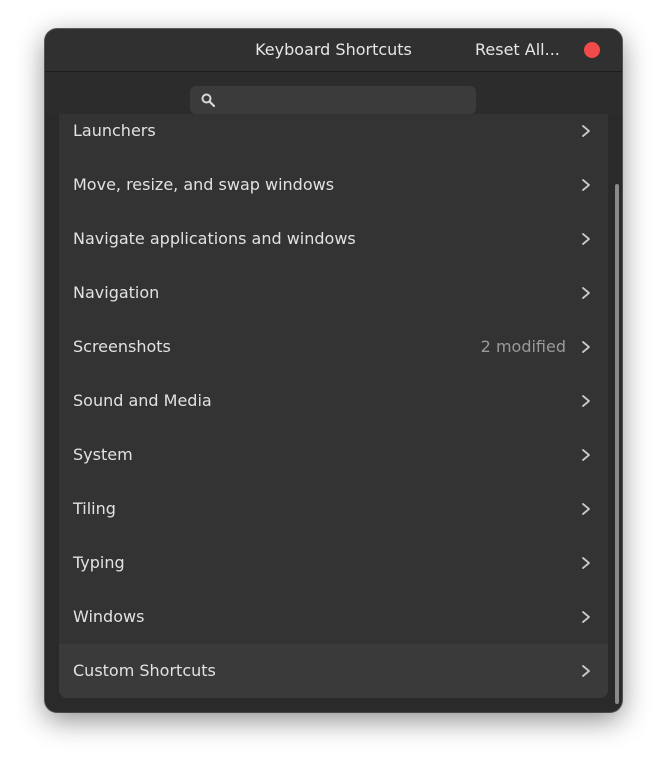 The image size is (667, 773). What do you see at coordinates (114, 130) in the screenshot?
I see `category-label: Launchers` at bounding box center [114, 130].